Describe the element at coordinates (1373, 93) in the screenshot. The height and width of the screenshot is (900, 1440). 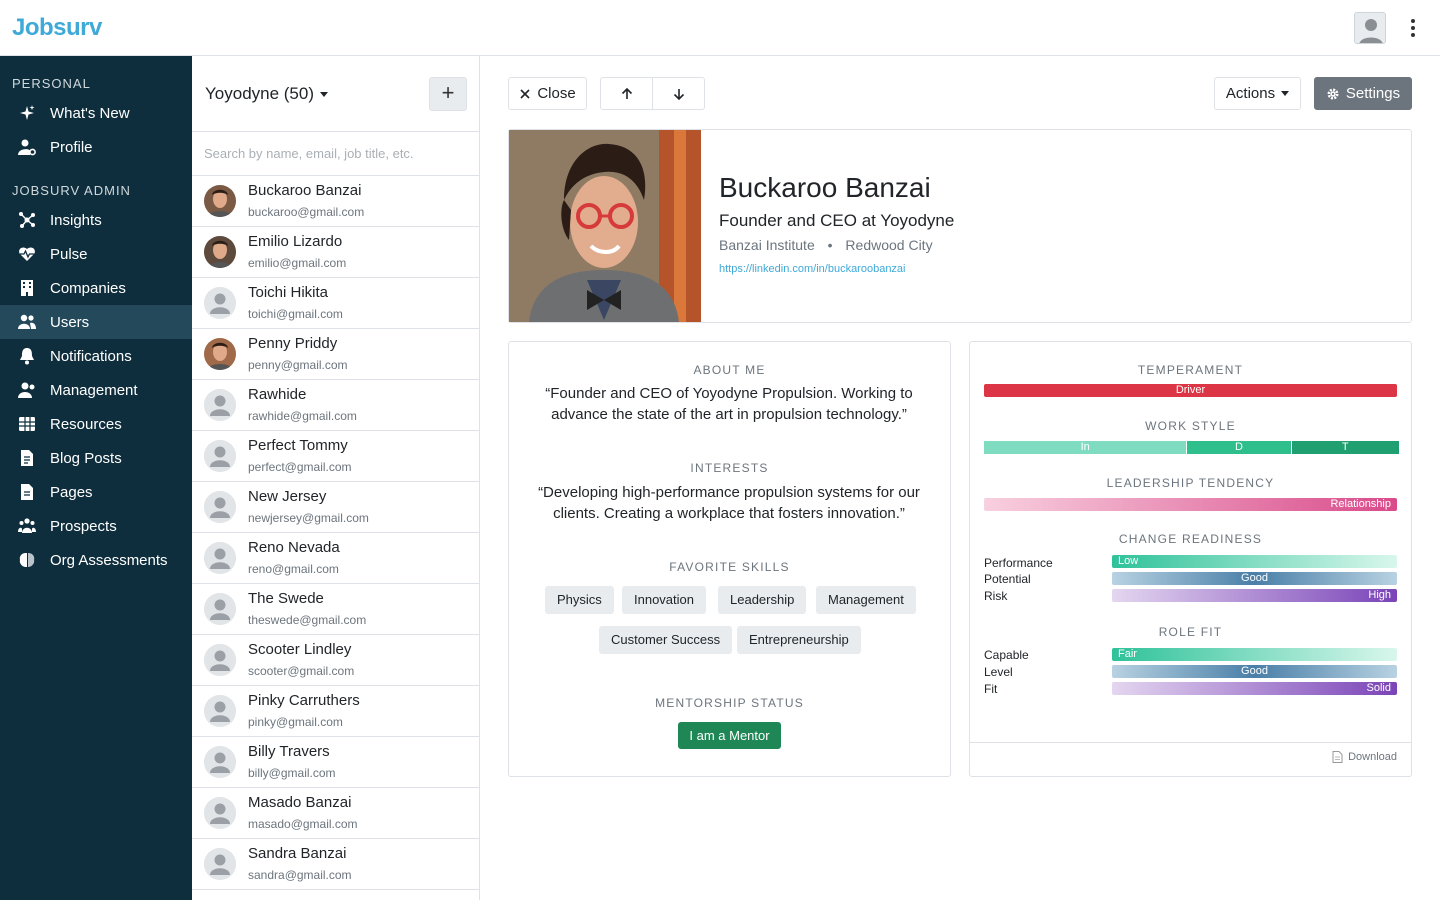
I see `settings-button-label: Settings` at that location.